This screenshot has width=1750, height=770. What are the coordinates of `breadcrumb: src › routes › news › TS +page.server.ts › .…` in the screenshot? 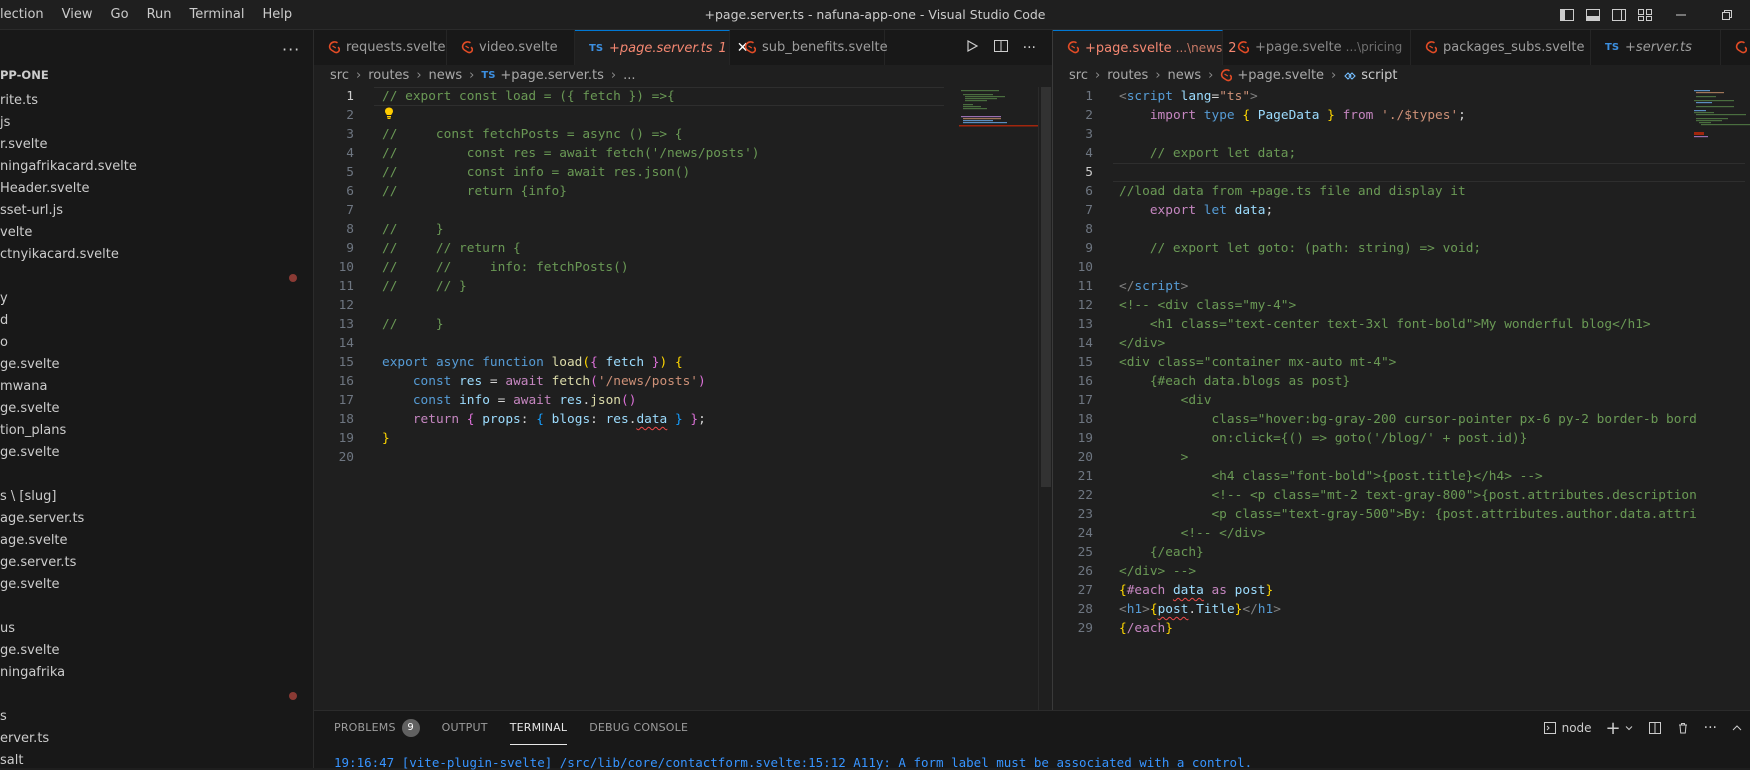 It's located at (482, 76).